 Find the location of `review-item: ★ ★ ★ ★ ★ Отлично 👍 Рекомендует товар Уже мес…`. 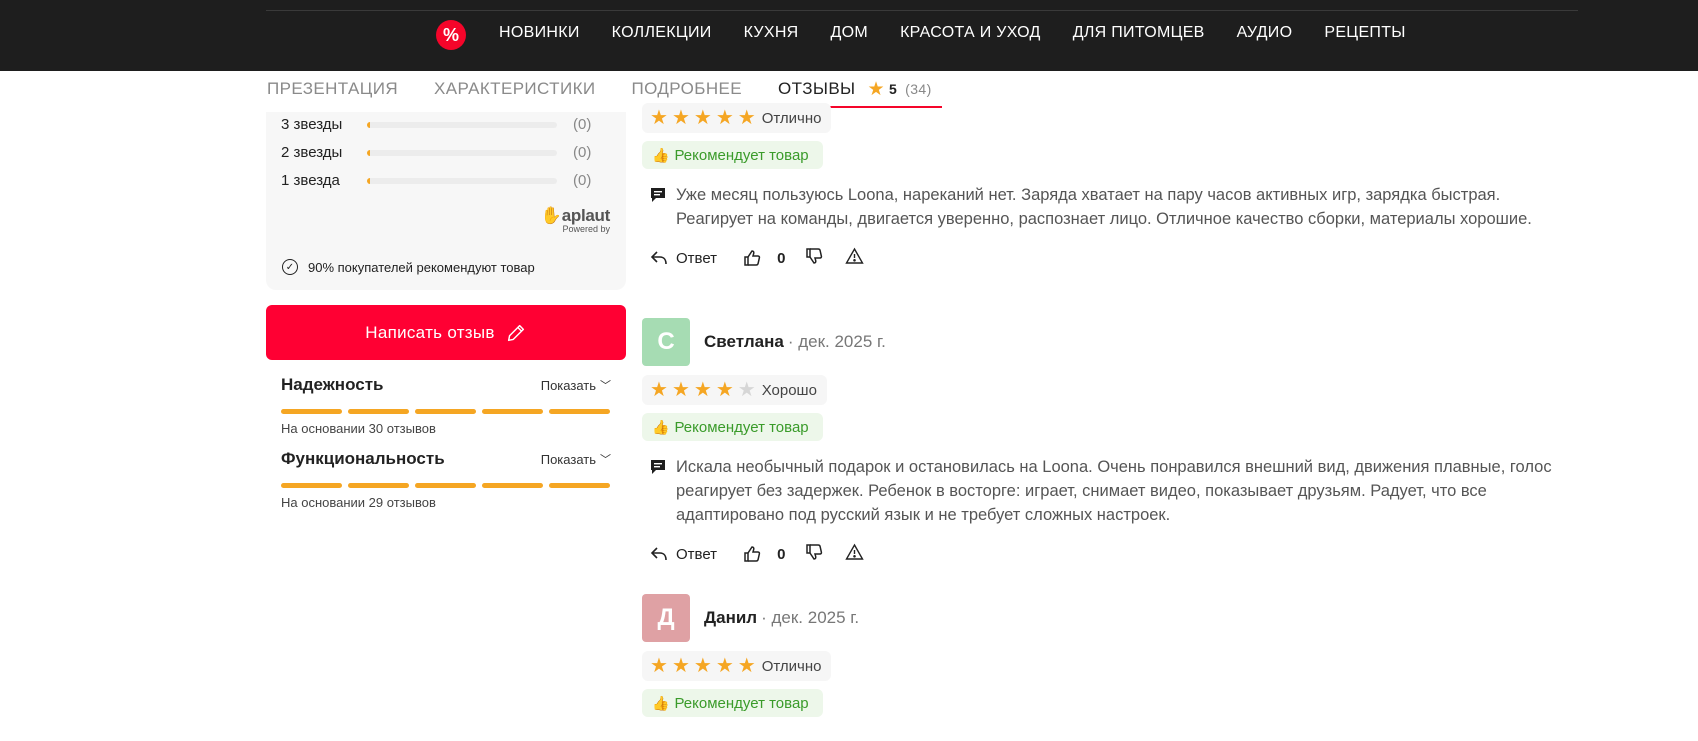

review-item: ★ ★ ★ ★ ★ Отлично 👍 Рекомендует товар Уже мес… is located at coordinates (1107, 186).